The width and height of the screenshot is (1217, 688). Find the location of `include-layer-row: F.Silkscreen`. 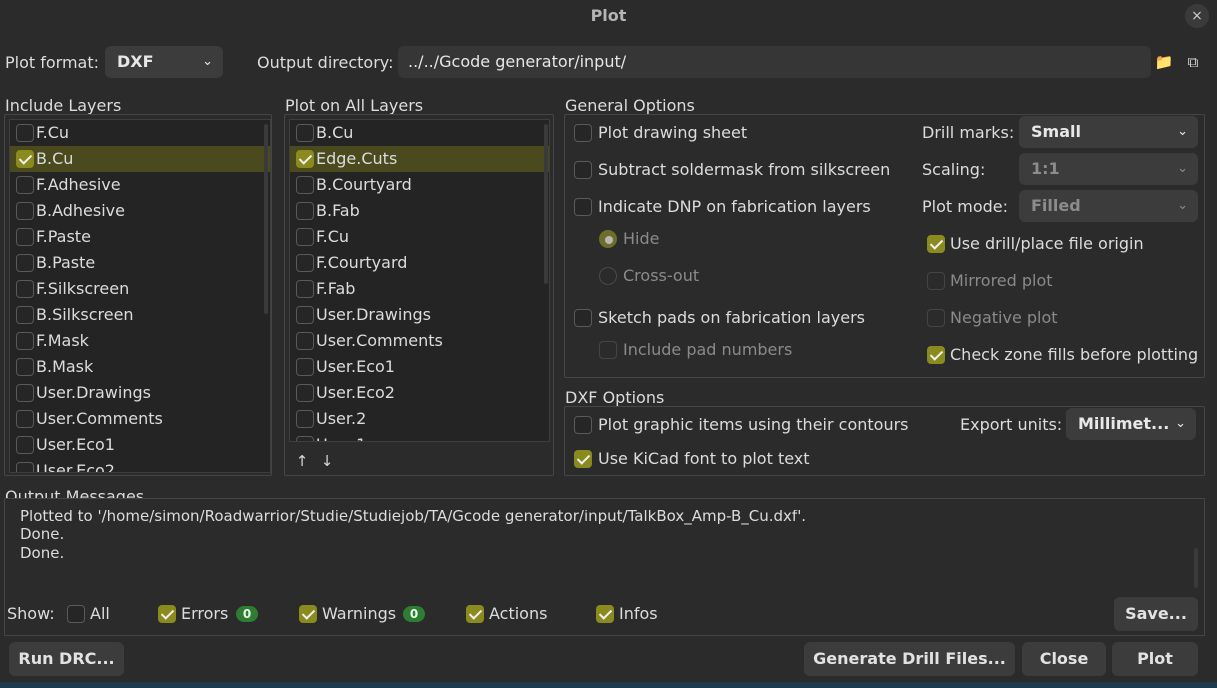

include-layer-row: F.Silkscreen is located at coordinates (140, 289).